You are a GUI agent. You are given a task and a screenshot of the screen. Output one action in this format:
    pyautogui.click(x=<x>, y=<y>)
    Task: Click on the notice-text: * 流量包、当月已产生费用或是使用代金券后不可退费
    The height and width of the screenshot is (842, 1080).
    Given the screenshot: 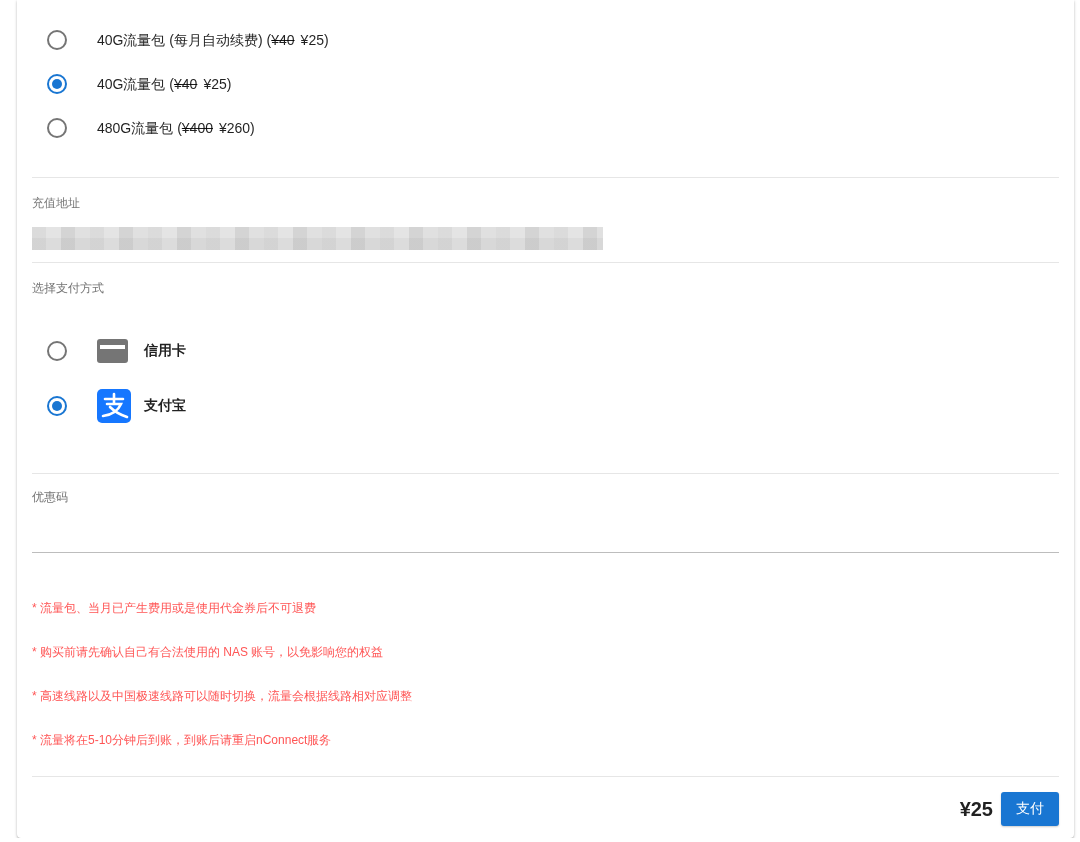 What is the action you would take?
    pyautogui.click(x=174, y=608)
    